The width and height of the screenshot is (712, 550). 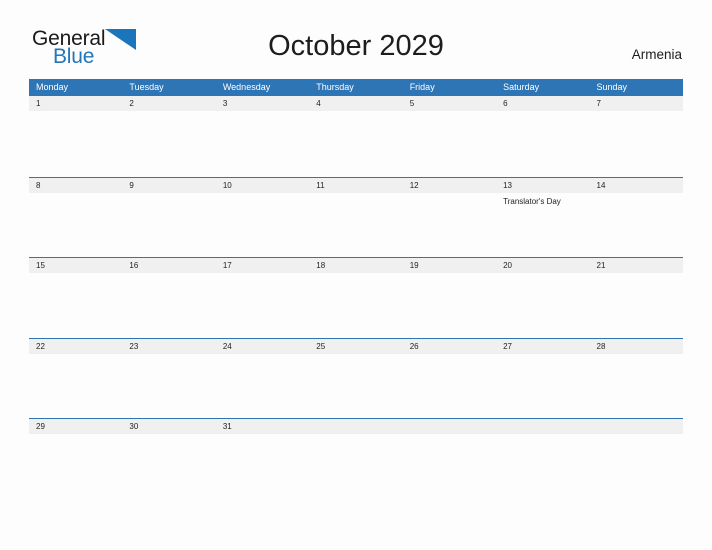 I want to click on weekday-header-cell: Thursday, so click(x=335, y=87).